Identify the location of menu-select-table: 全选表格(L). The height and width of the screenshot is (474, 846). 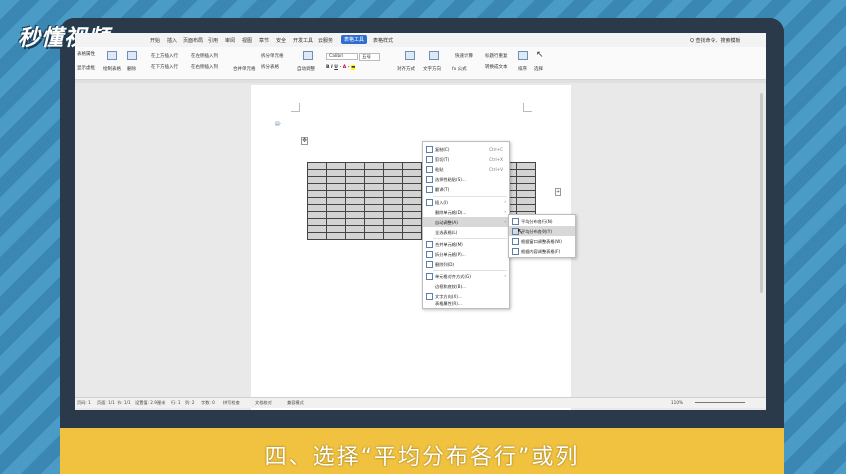
(466, 232).